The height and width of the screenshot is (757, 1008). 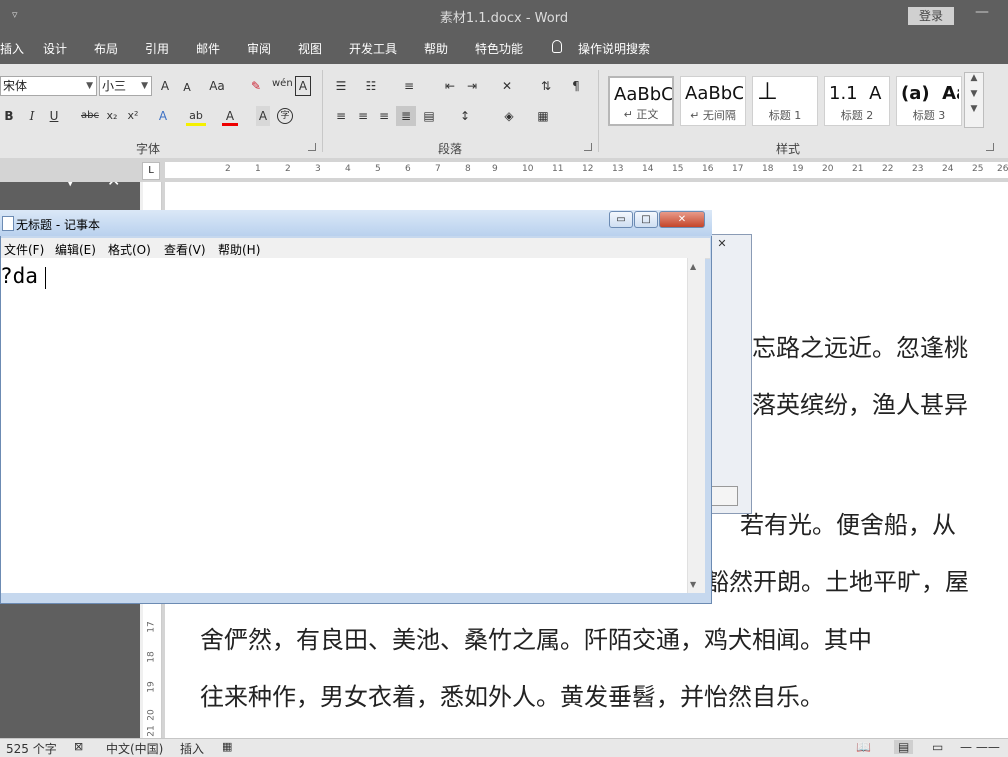 I want to click on menu-view: 查看(V), so click(x=185, y=249).